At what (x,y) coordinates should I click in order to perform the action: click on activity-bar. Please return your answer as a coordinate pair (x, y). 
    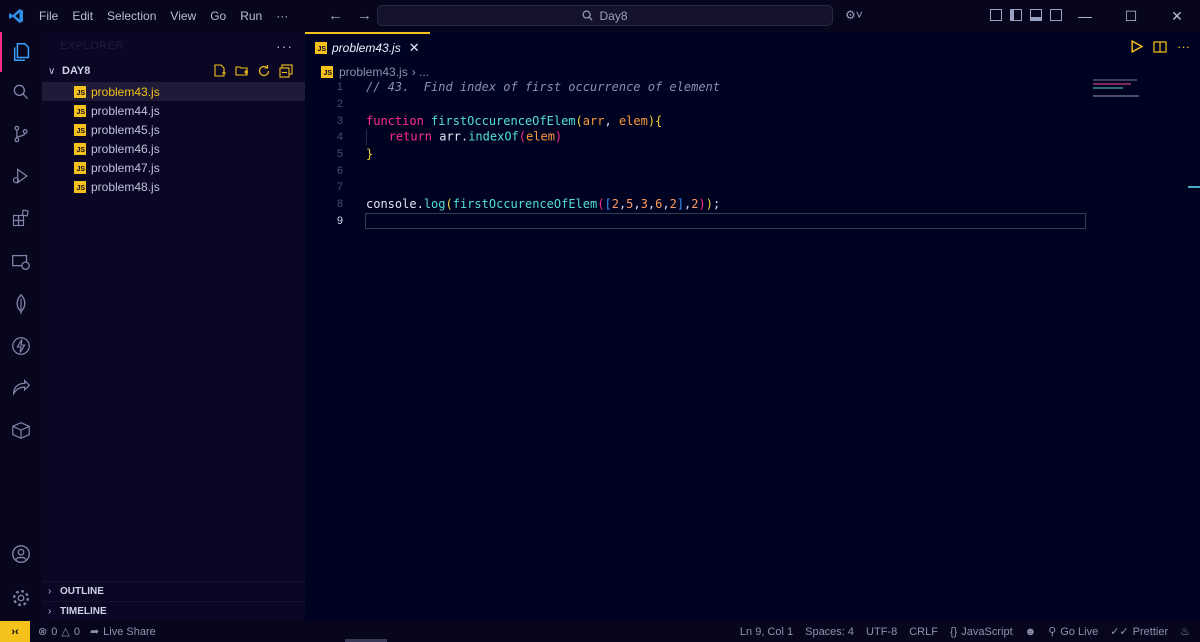
    Looking at the image, I should click on (21, 326).